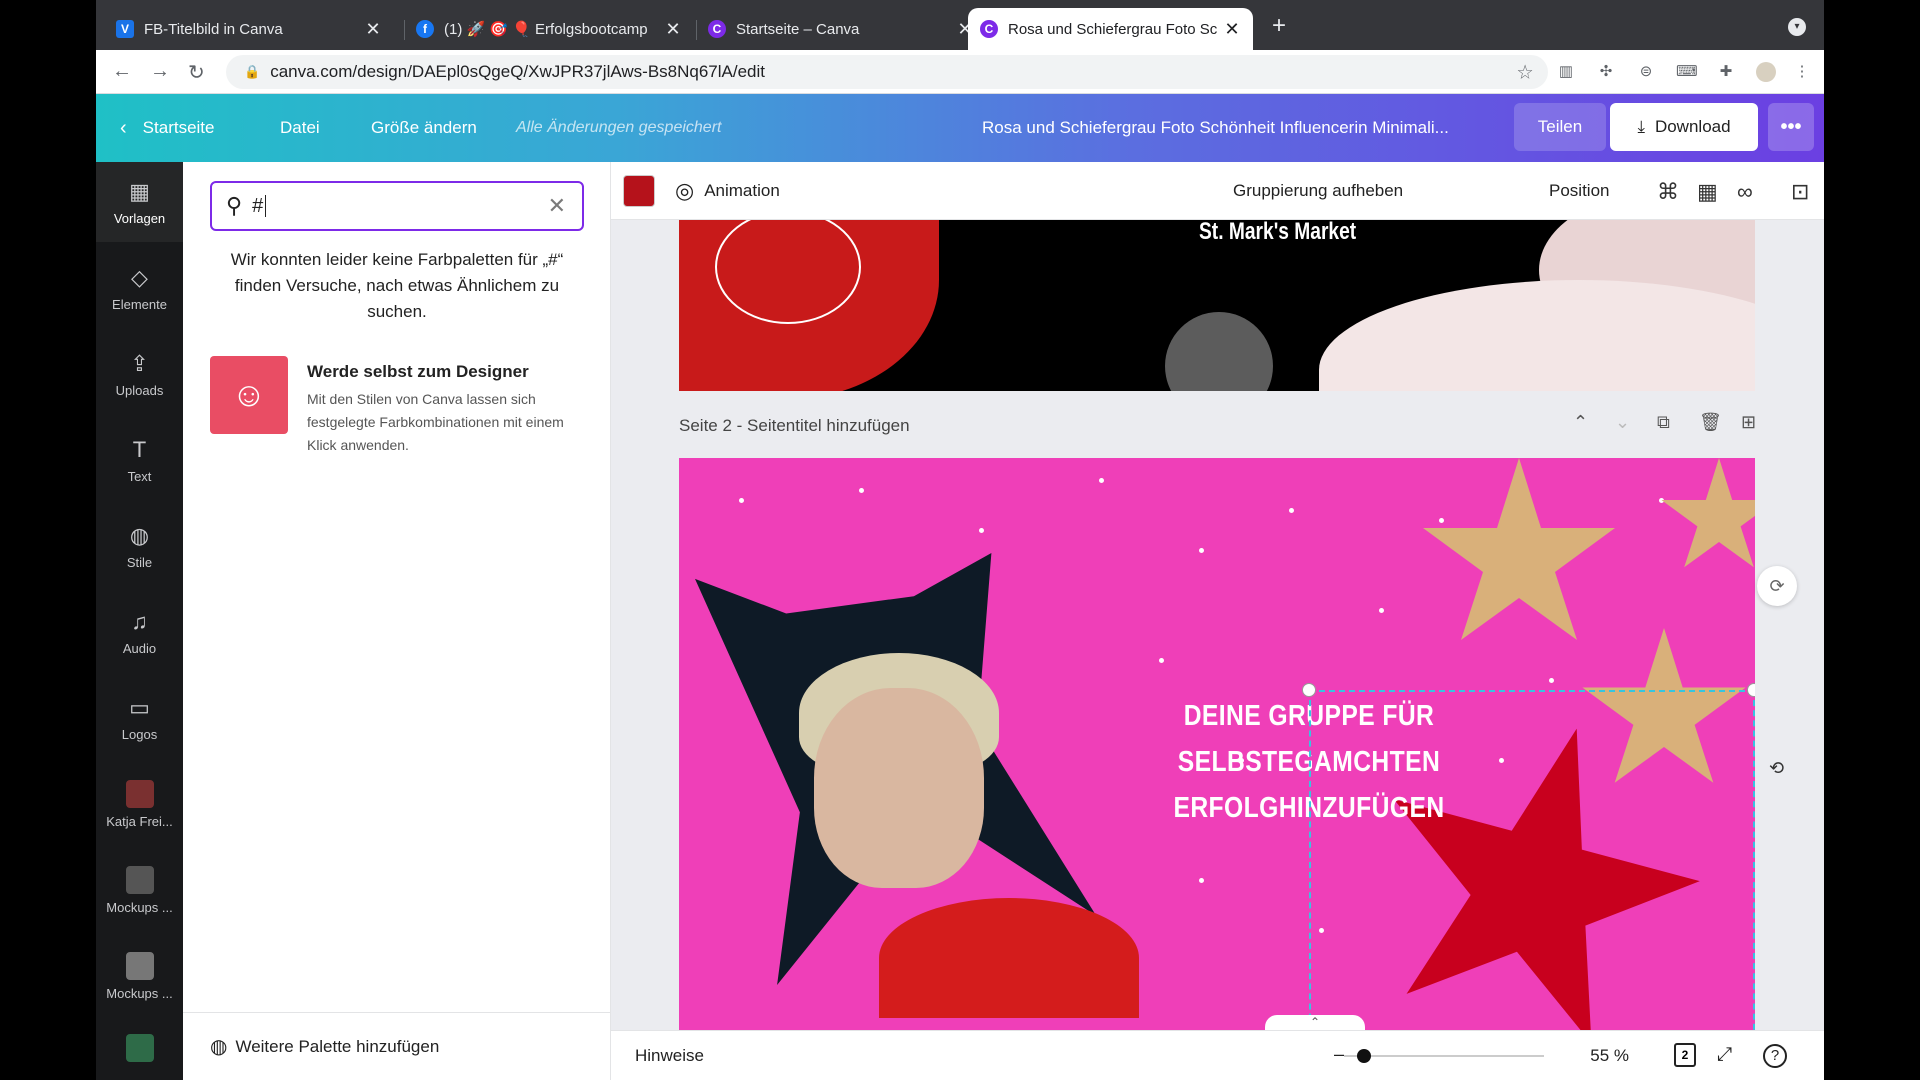 Image resolution: width=1920 pixels, height=1080 pixels. I want to click on color-swatch, so click(639, 191).